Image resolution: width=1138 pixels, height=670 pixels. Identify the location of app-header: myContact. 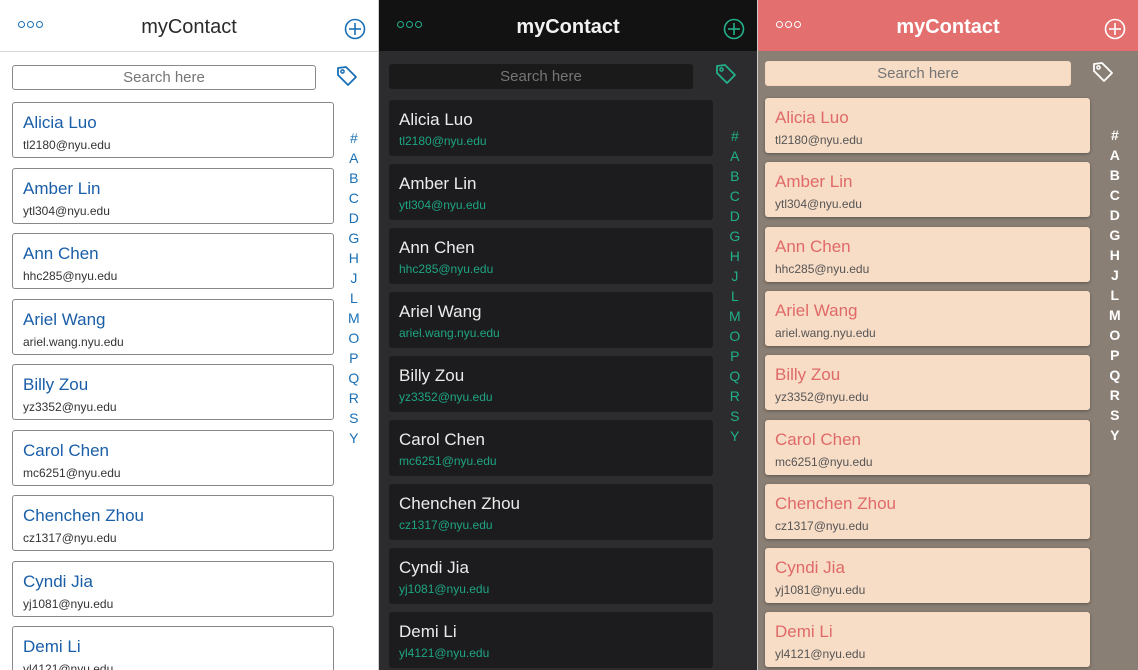
(568, 25).